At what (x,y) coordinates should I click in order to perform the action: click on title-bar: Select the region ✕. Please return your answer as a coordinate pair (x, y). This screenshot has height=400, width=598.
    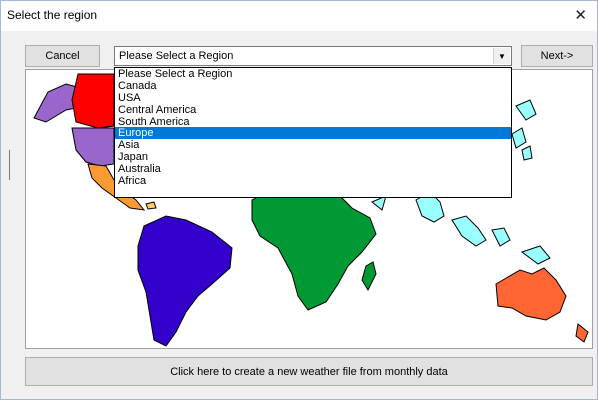
    Looking at the image, I should click on (299, 16).